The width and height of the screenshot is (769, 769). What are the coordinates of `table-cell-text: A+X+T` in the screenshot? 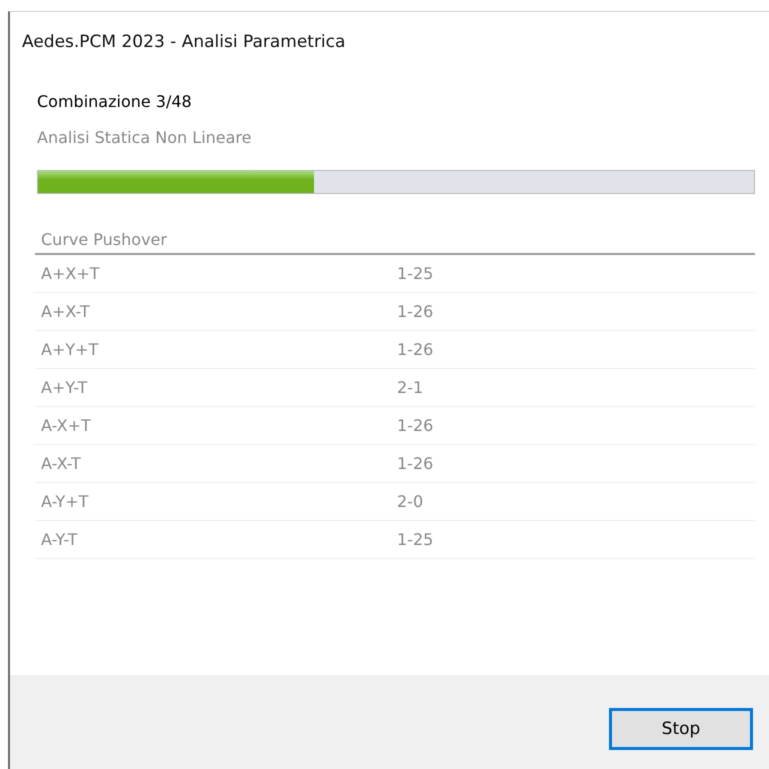 It's located at (70, 273).